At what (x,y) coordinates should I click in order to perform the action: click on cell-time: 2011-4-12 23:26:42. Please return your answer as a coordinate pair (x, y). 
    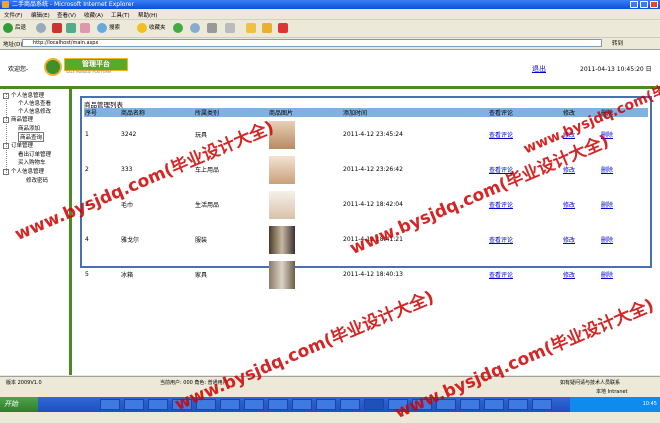
    Looking at the image, I should click on (373, 169).